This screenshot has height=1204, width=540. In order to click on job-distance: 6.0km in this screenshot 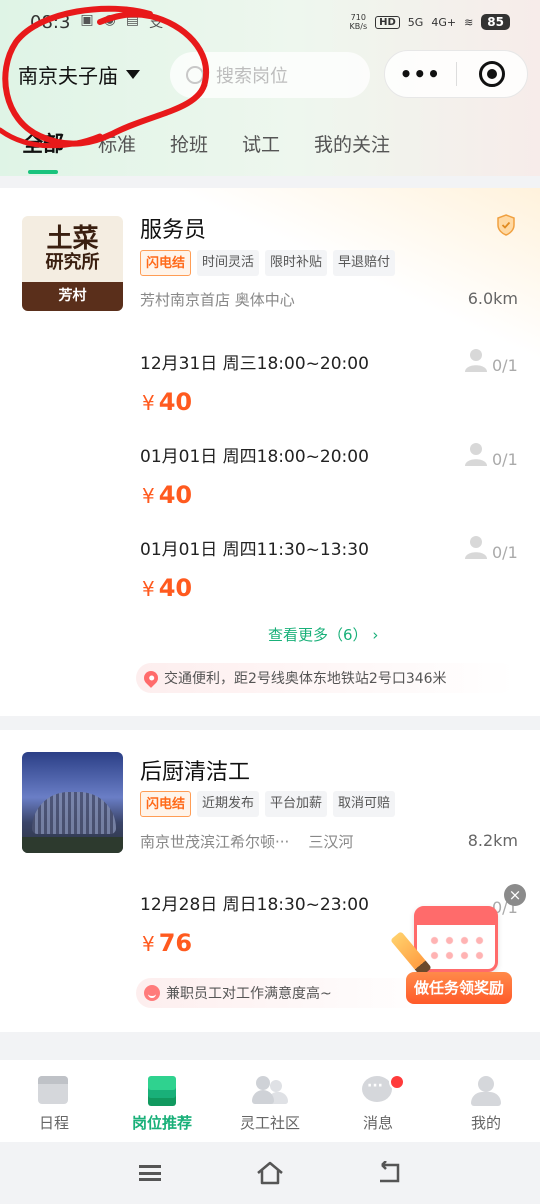, I will do `click(492, 298)`.